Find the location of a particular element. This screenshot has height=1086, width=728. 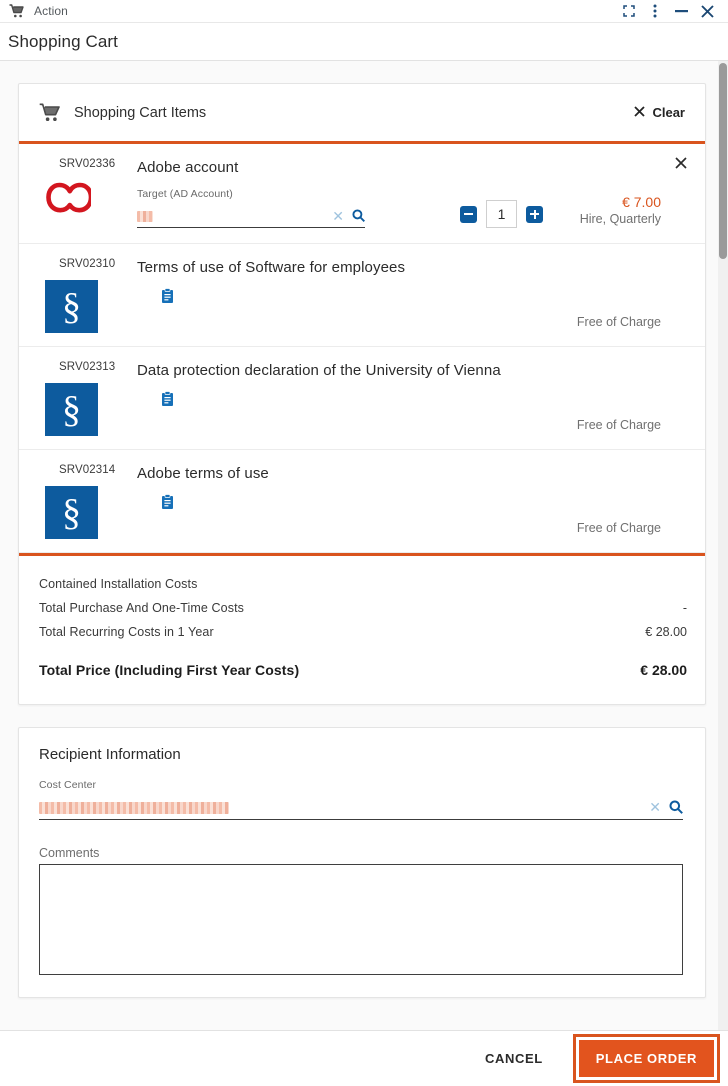

cart-header-cart-icon is located at coordinates (49, 112).